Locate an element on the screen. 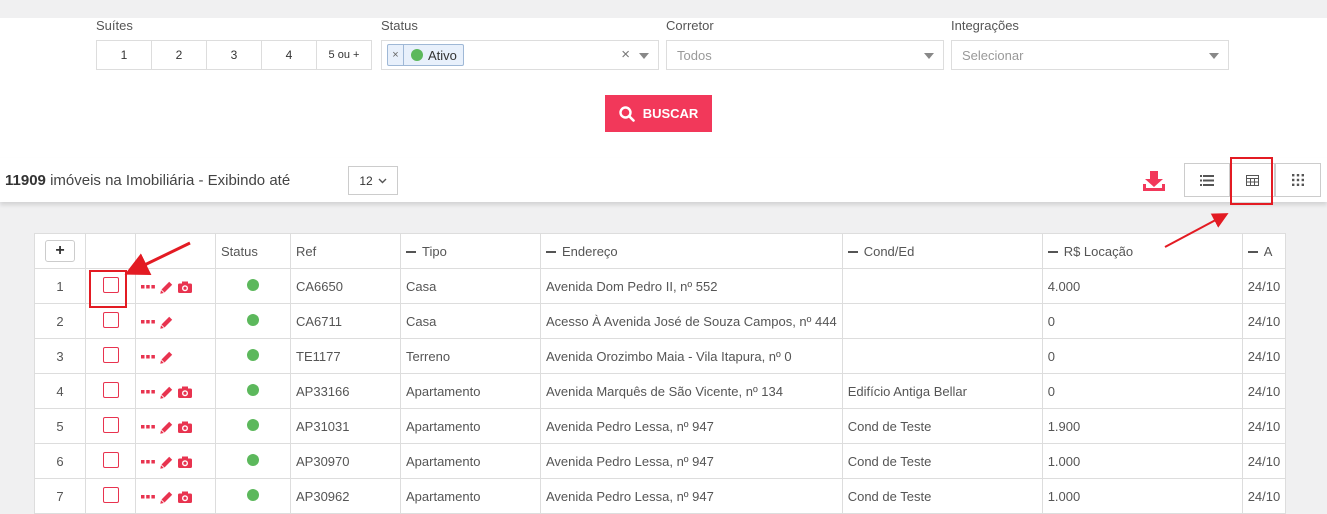  annotation-arrows is located at coordinates (676, 244).